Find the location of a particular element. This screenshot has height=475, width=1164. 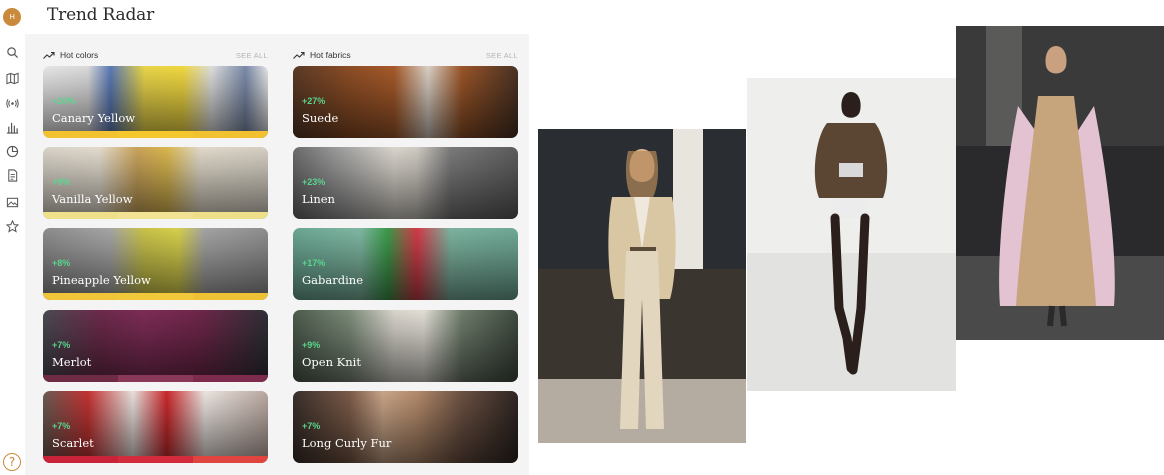

color-name: Canary Yellow is located at coordinates (94, 118).